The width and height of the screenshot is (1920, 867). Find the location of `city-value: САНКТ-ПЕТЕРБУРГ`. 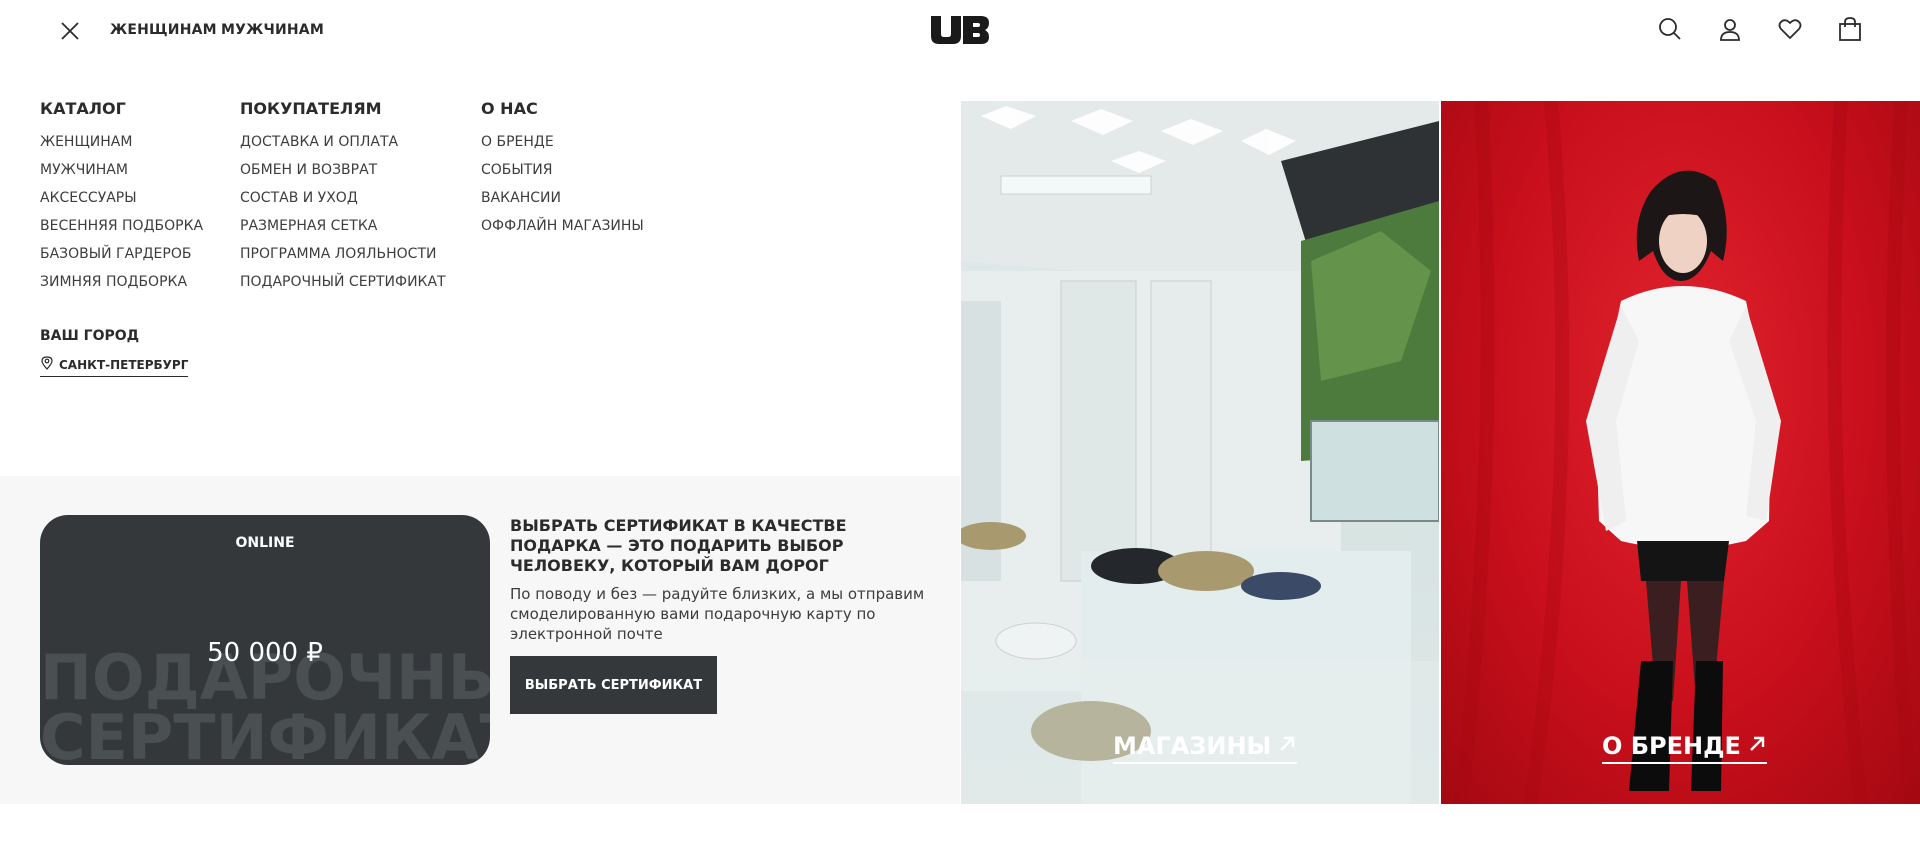

city-value: САНКТ-ПЕТЕРБУРГ is located at coordinates (124, 364).